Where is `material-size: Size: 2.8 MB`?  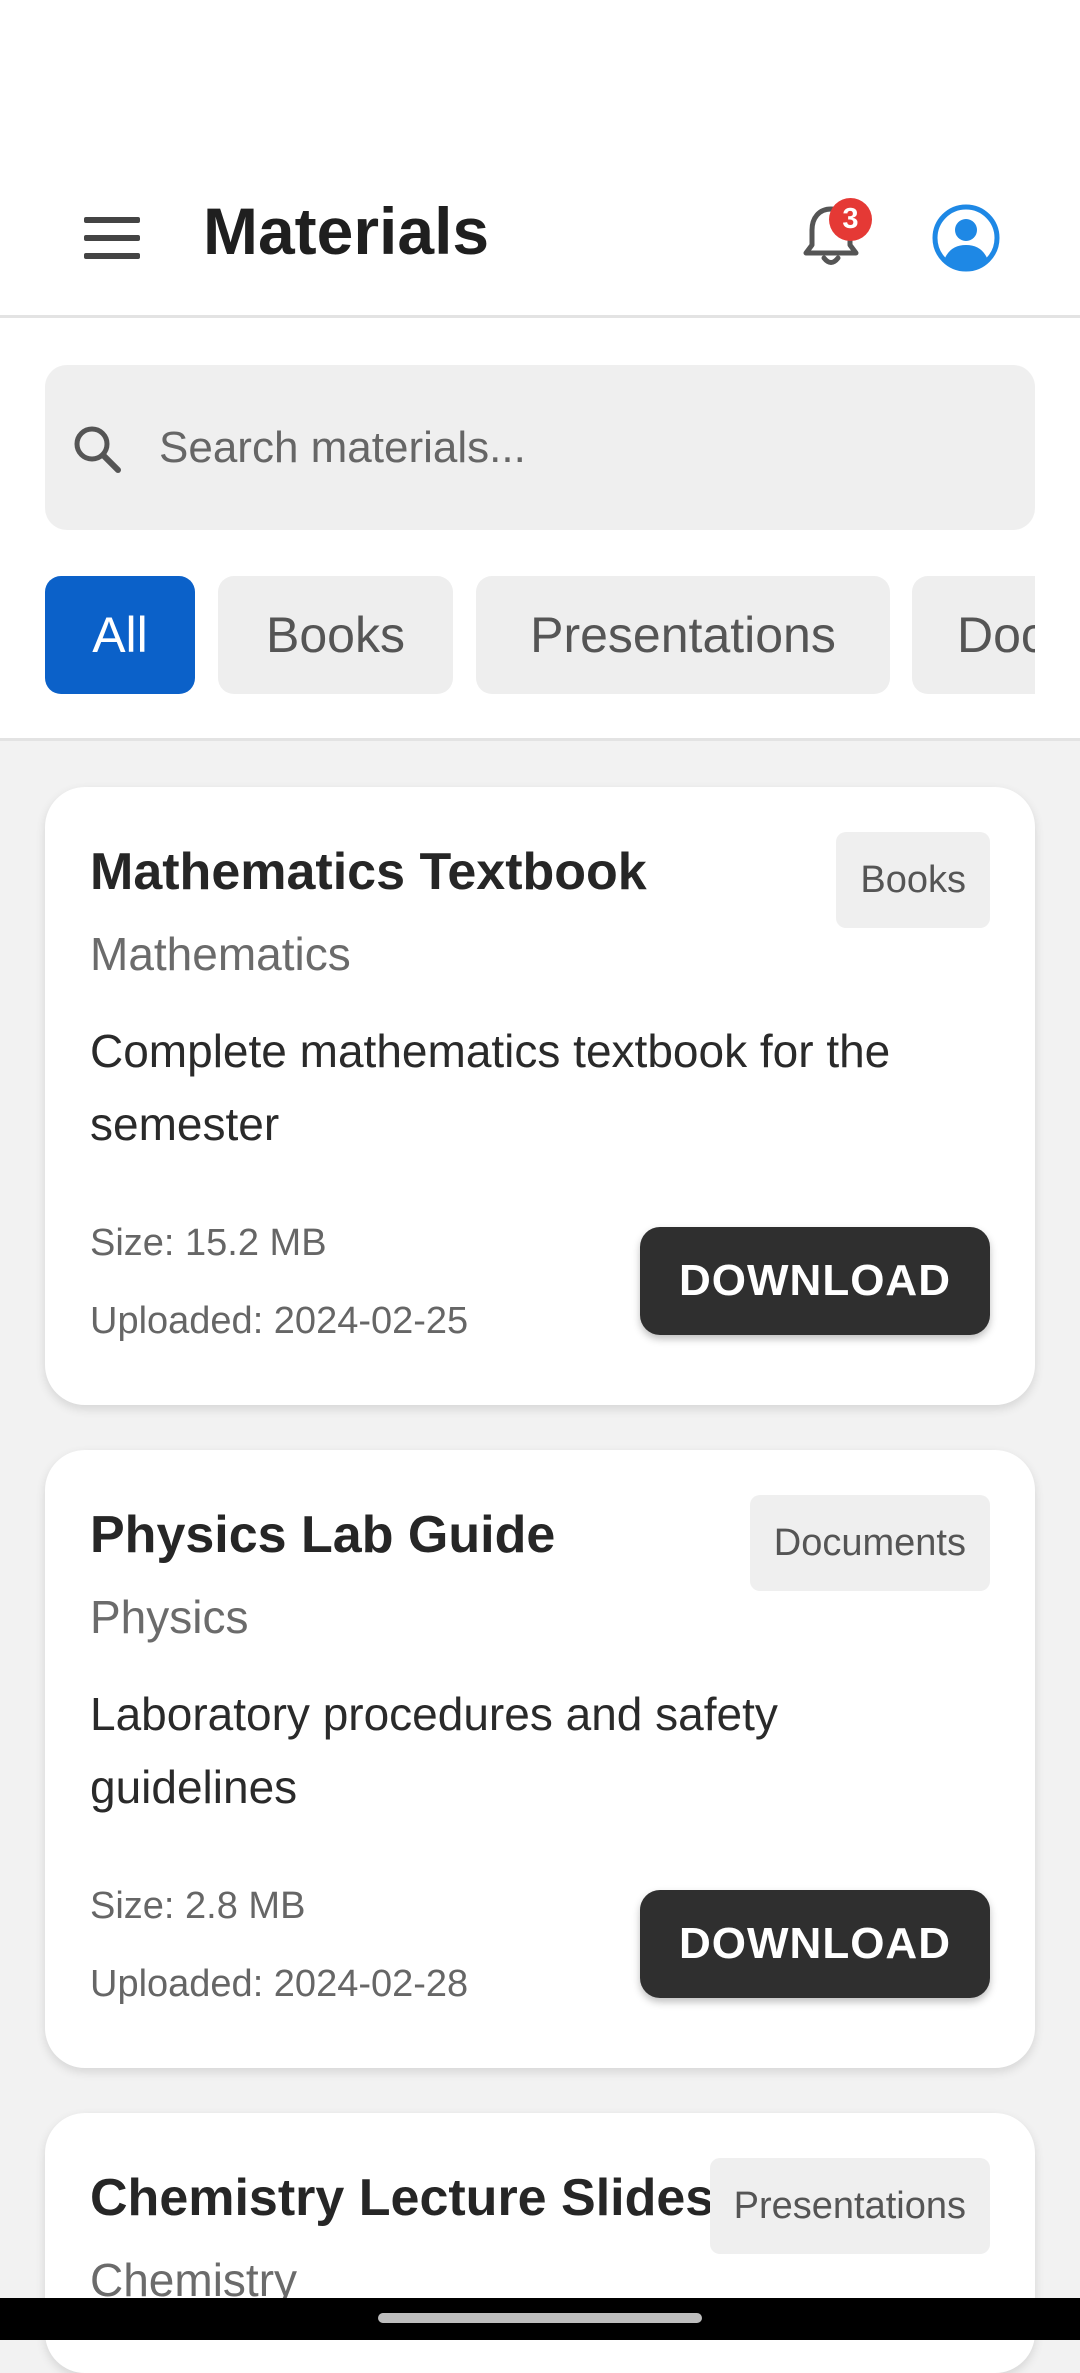 material-size: Size: 2.8 MB is located at coordinates (198, 1906).